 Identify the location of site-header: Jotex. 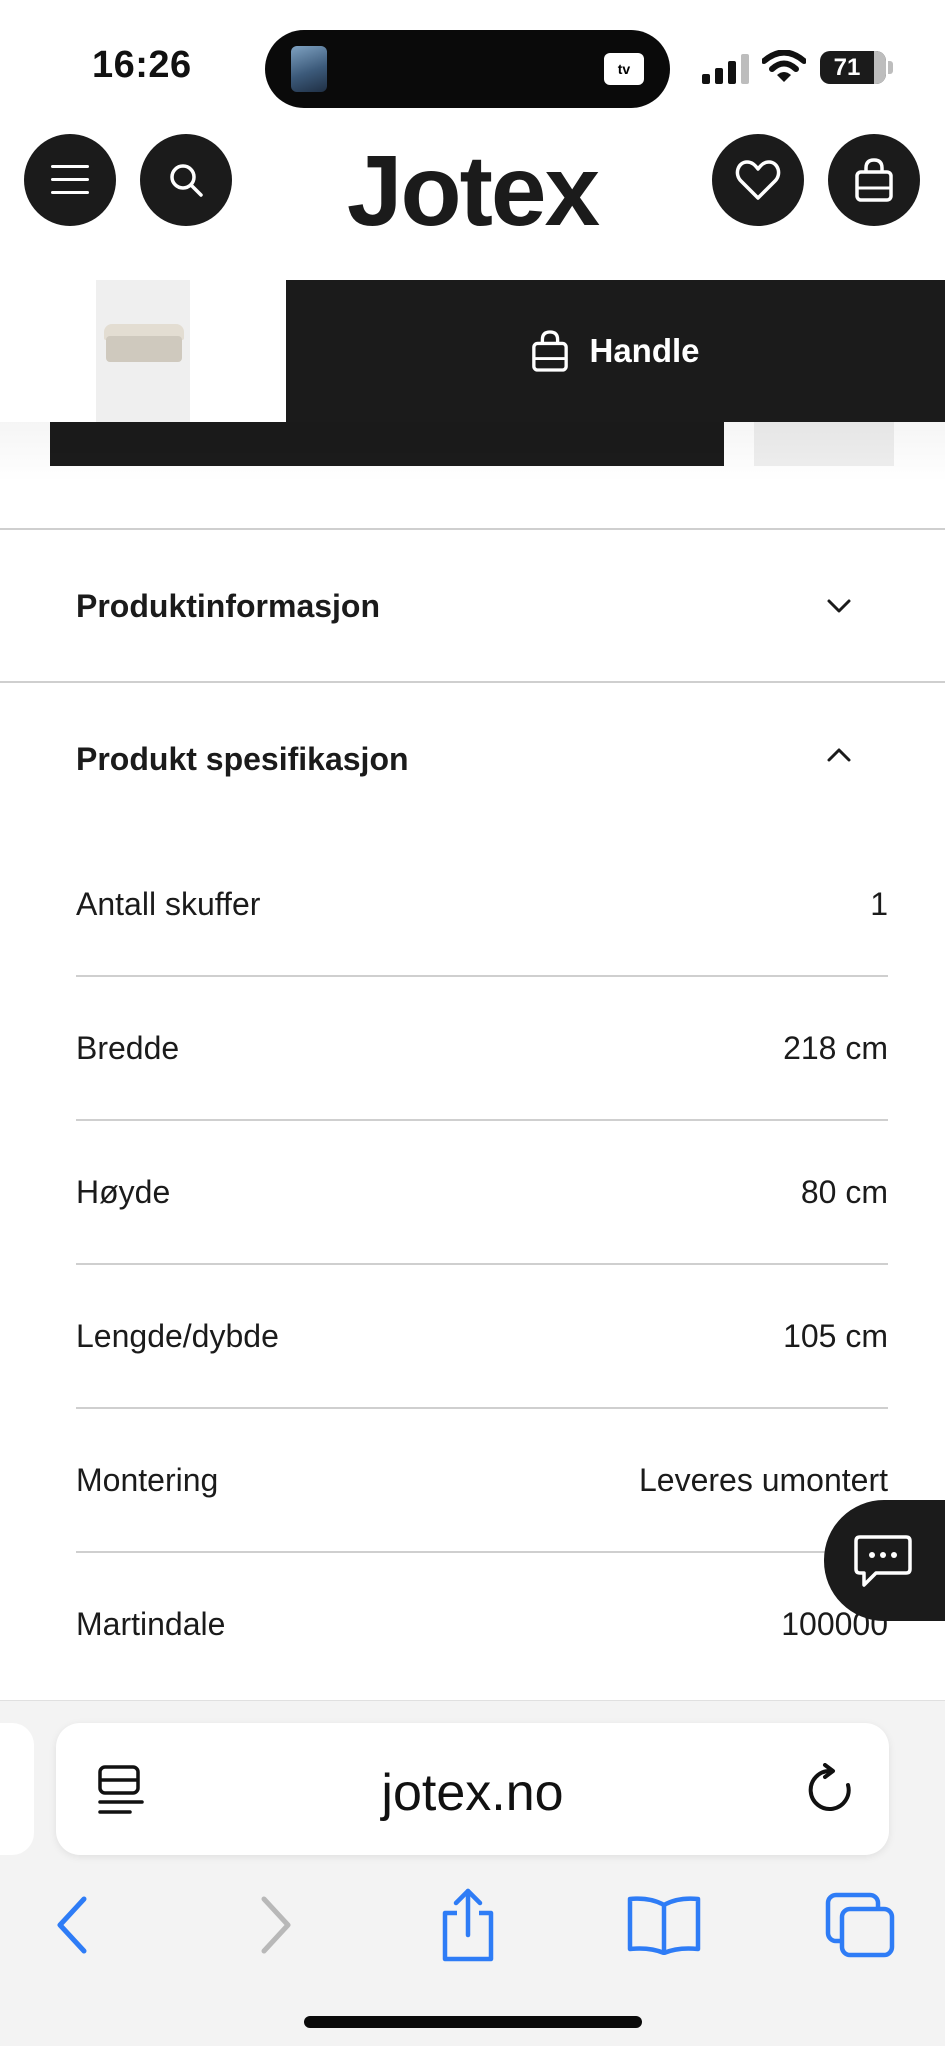
(472, 200).